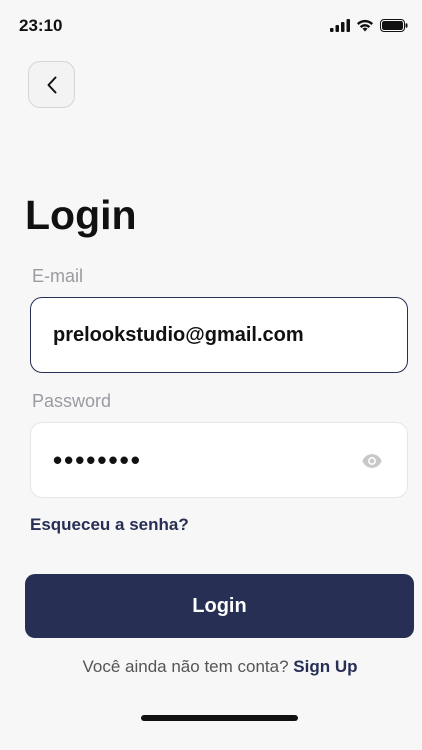 This screenshot has height=750, width=422. I want to click on chevron-left-icon, so click(51, 84).